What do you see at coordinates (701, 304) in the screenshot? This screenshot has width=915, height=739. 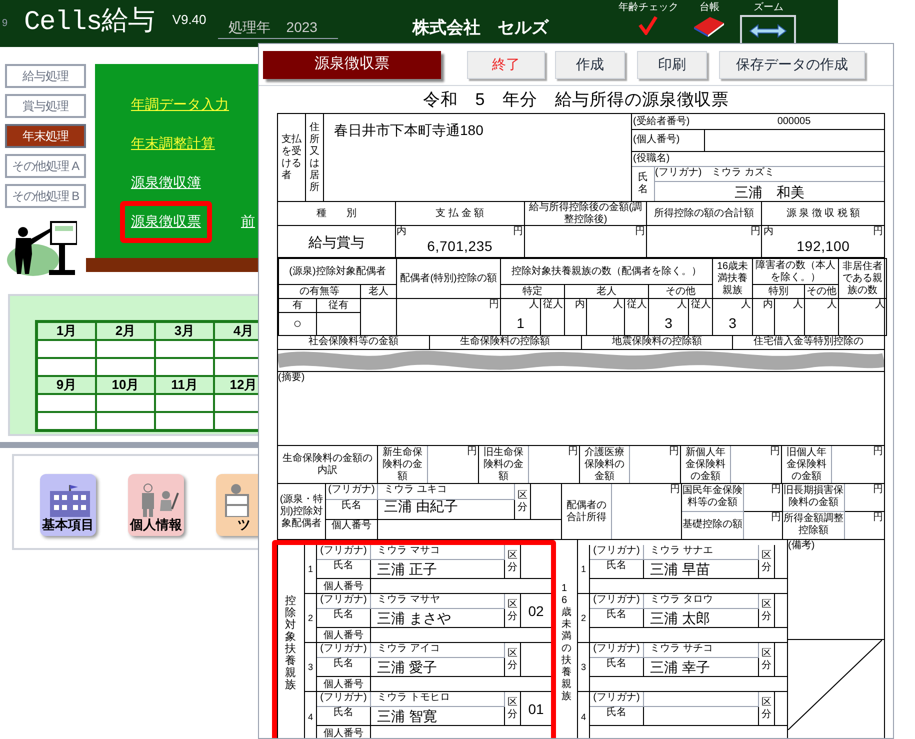 I see `unit-label: 従人` at bounding box center [701, 304].